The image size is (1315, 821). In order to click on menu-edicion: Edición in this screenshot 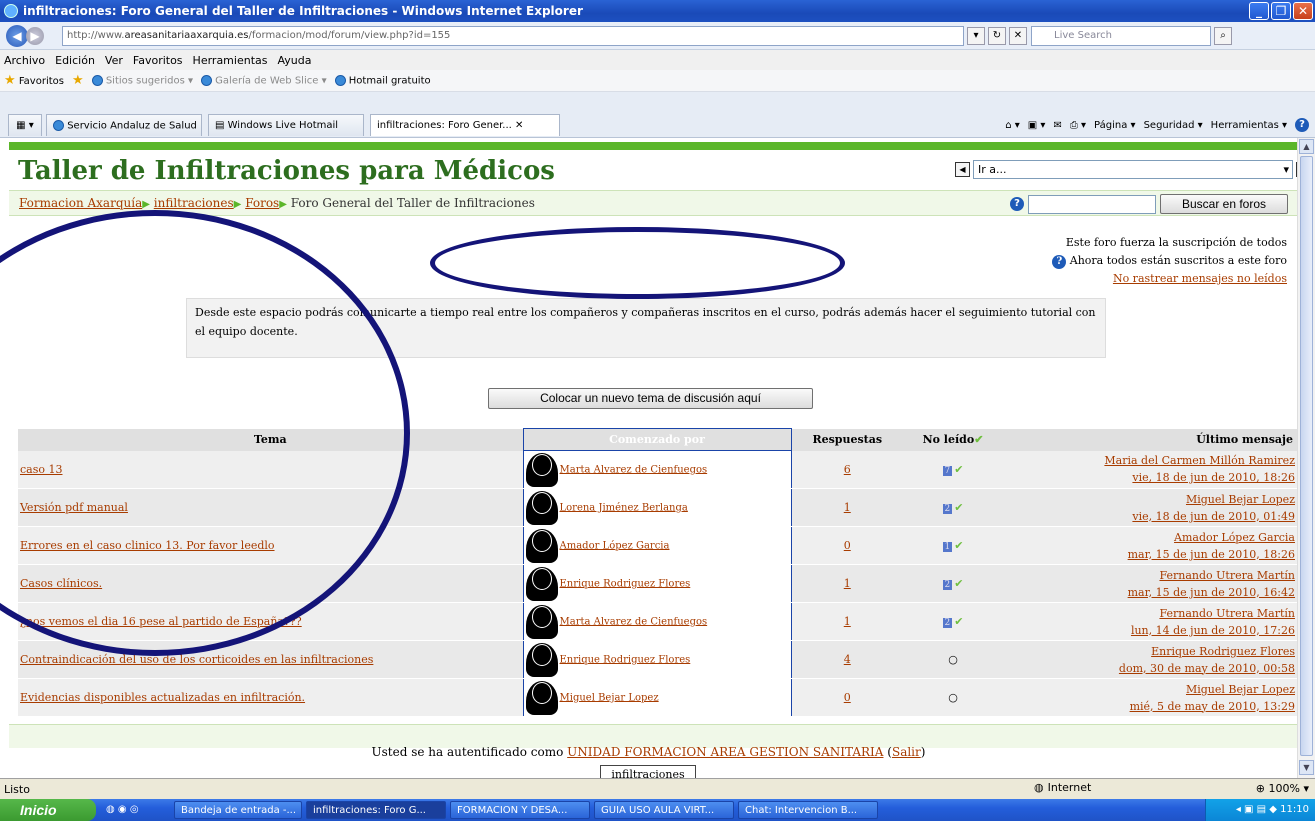, I will do `click(75, 60)`.